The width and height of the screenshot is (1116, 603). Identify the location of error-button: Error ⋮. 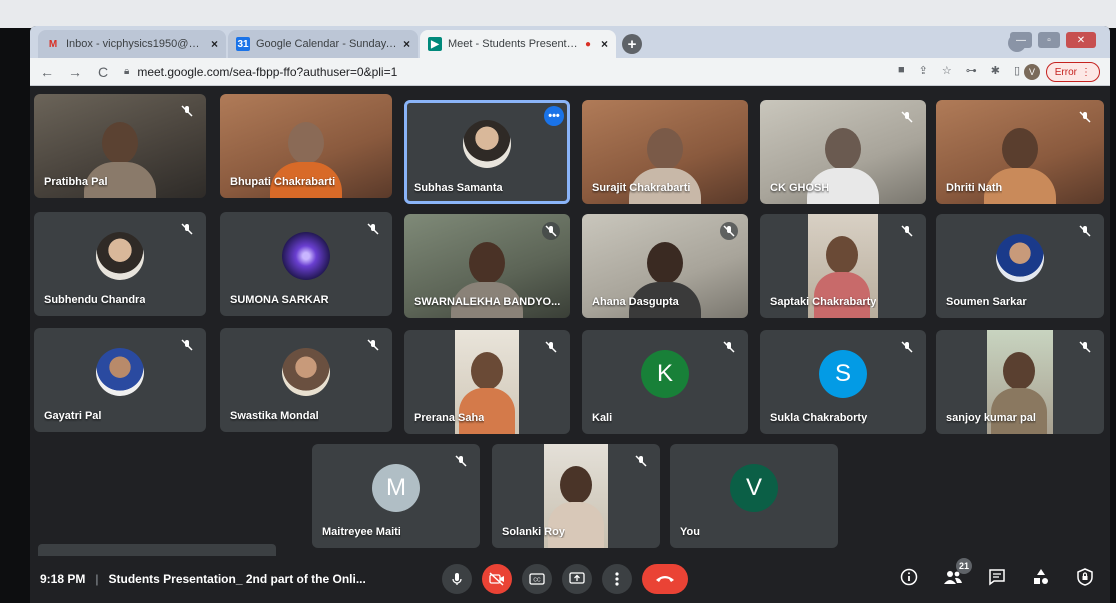
(1072, 72).